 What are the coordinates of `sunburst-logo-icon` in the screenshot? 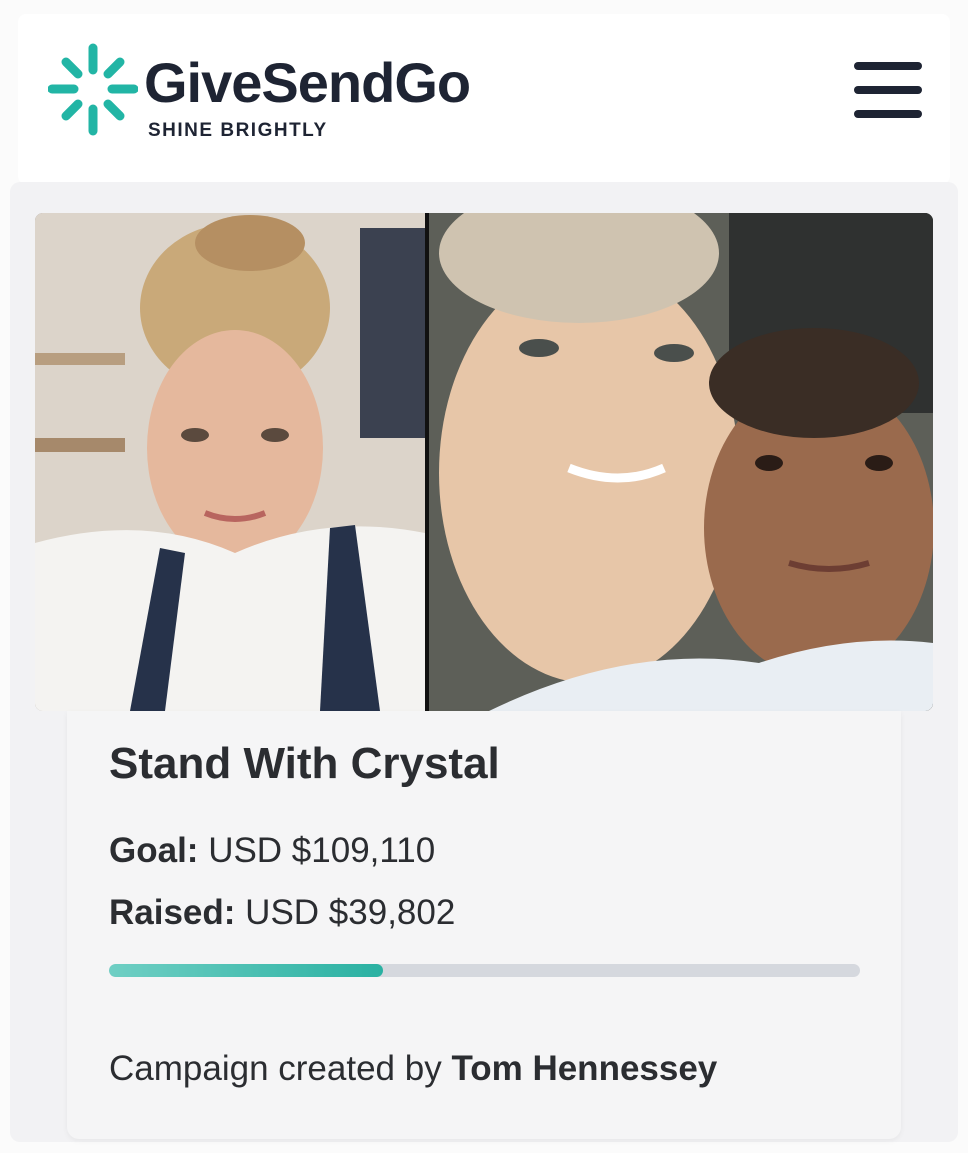 It's located at (93, 89).